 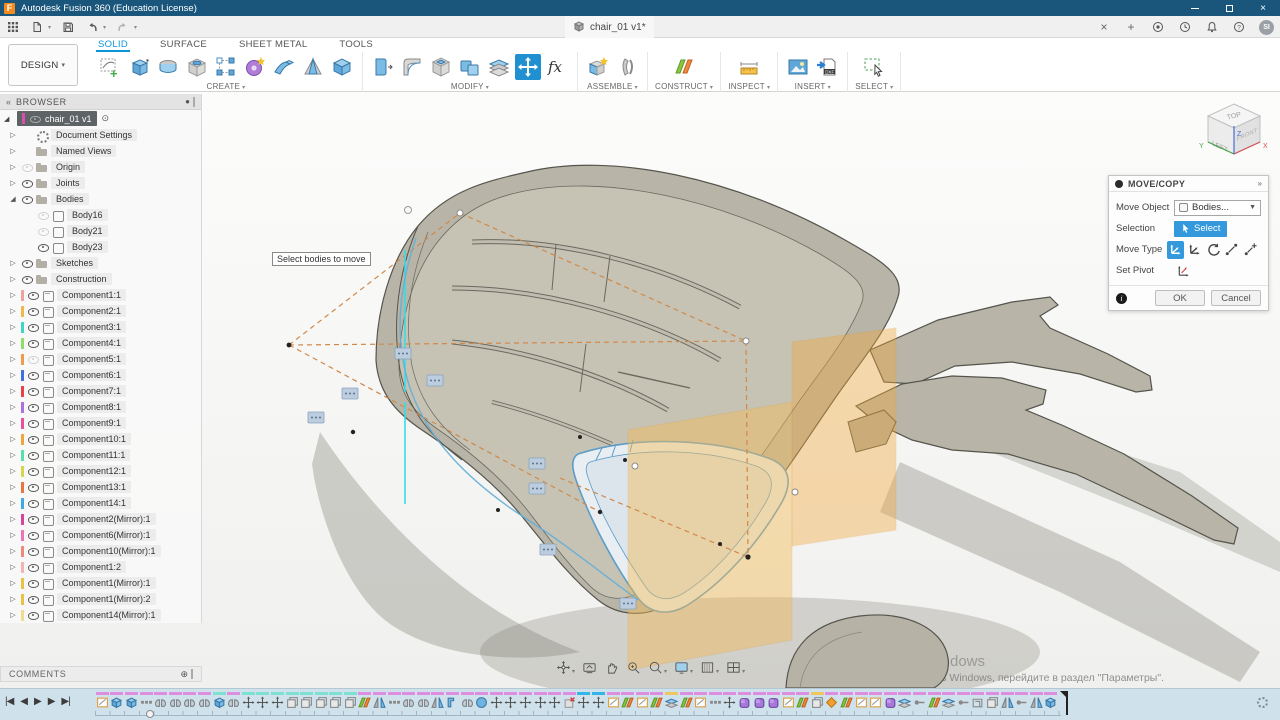 I want to click on job-status-icon, so click(x=1185, y=27).